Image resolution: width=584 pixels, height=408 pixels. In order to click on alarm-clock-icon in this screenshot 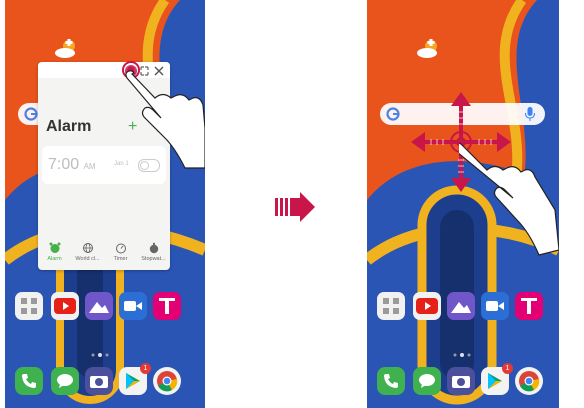, I will do `click(54, 247)`.